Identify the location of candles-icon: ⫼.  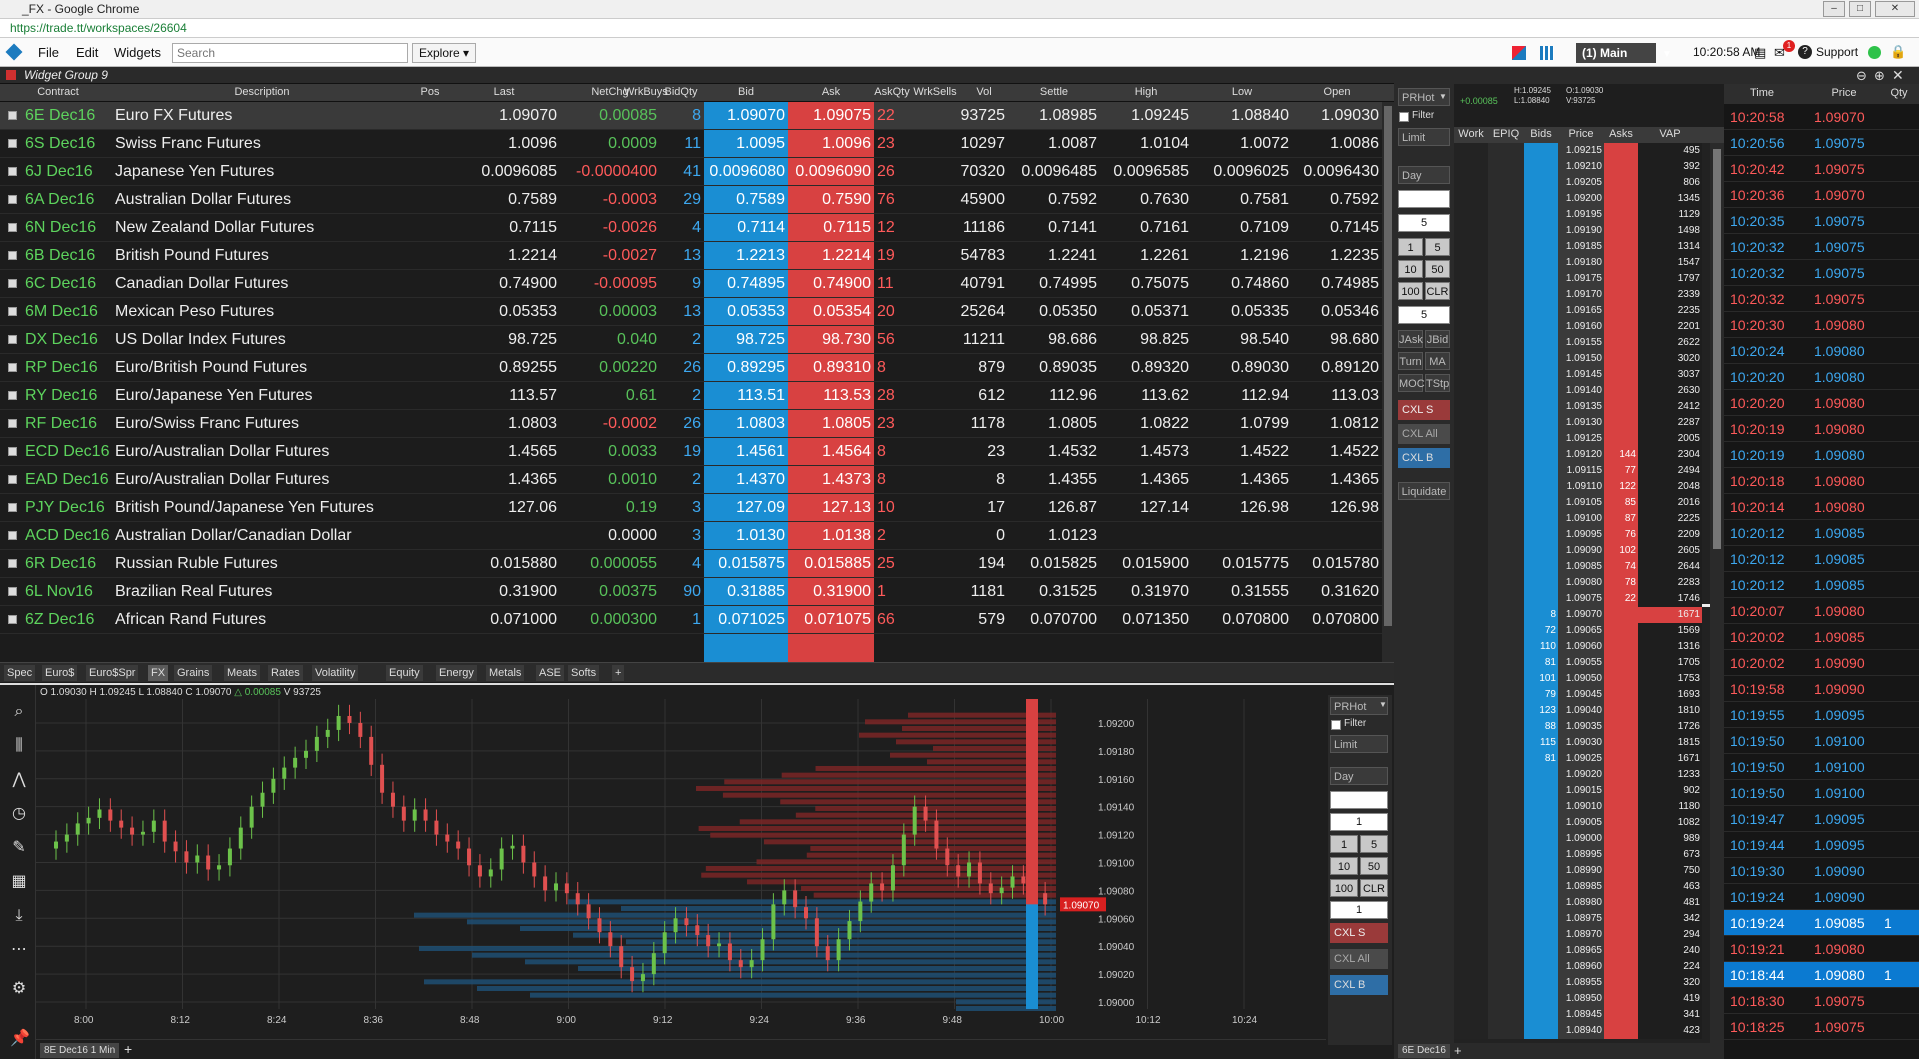
(19, 746).